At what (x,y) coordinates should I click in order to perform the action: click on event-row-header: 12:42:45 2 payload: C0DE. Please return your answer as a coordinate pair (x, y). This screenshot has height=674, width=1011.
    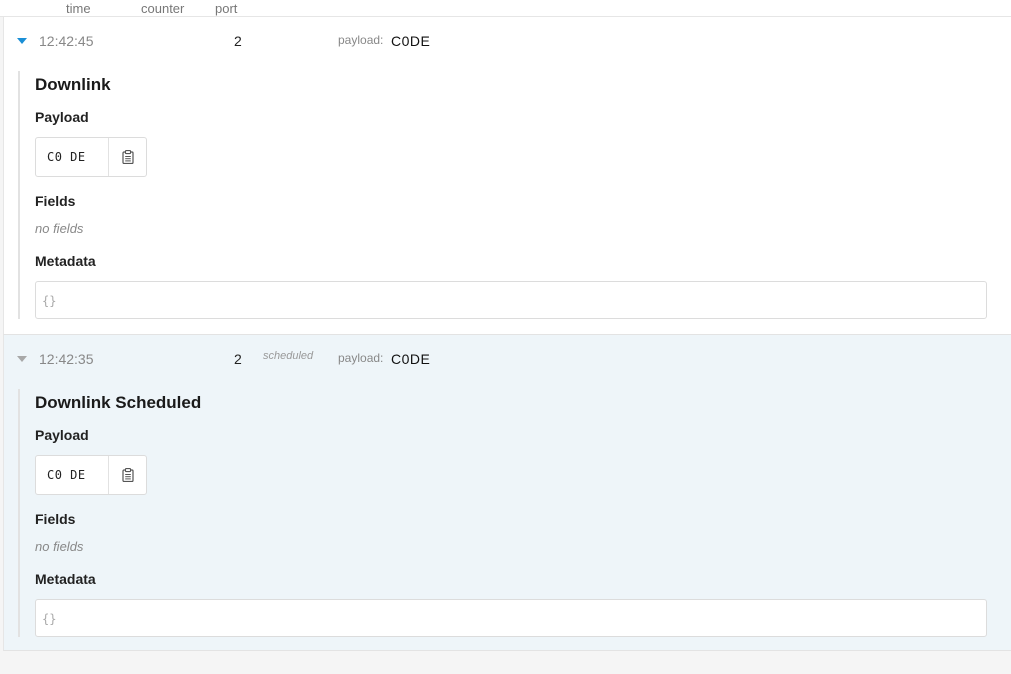
    Looking at the image, I should click on (507, 40).